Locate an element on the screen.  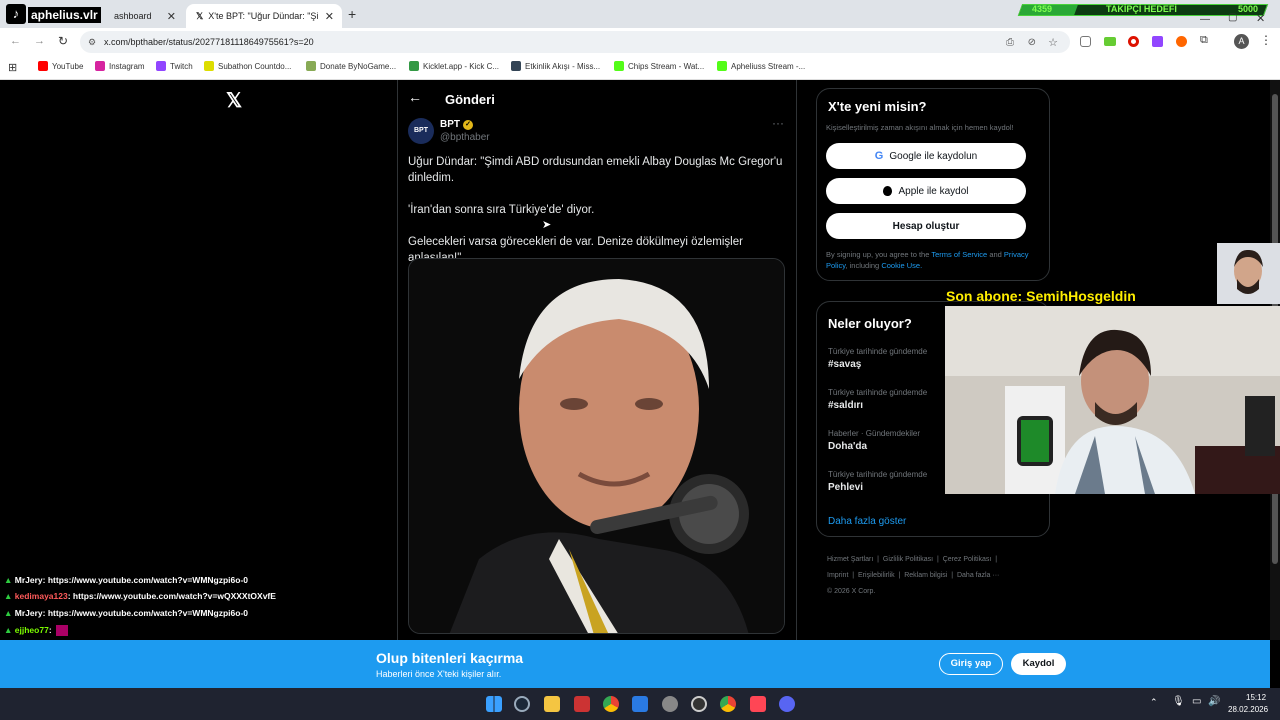
footer-link: Çerez Politikası is located at coordinates (967, 559).